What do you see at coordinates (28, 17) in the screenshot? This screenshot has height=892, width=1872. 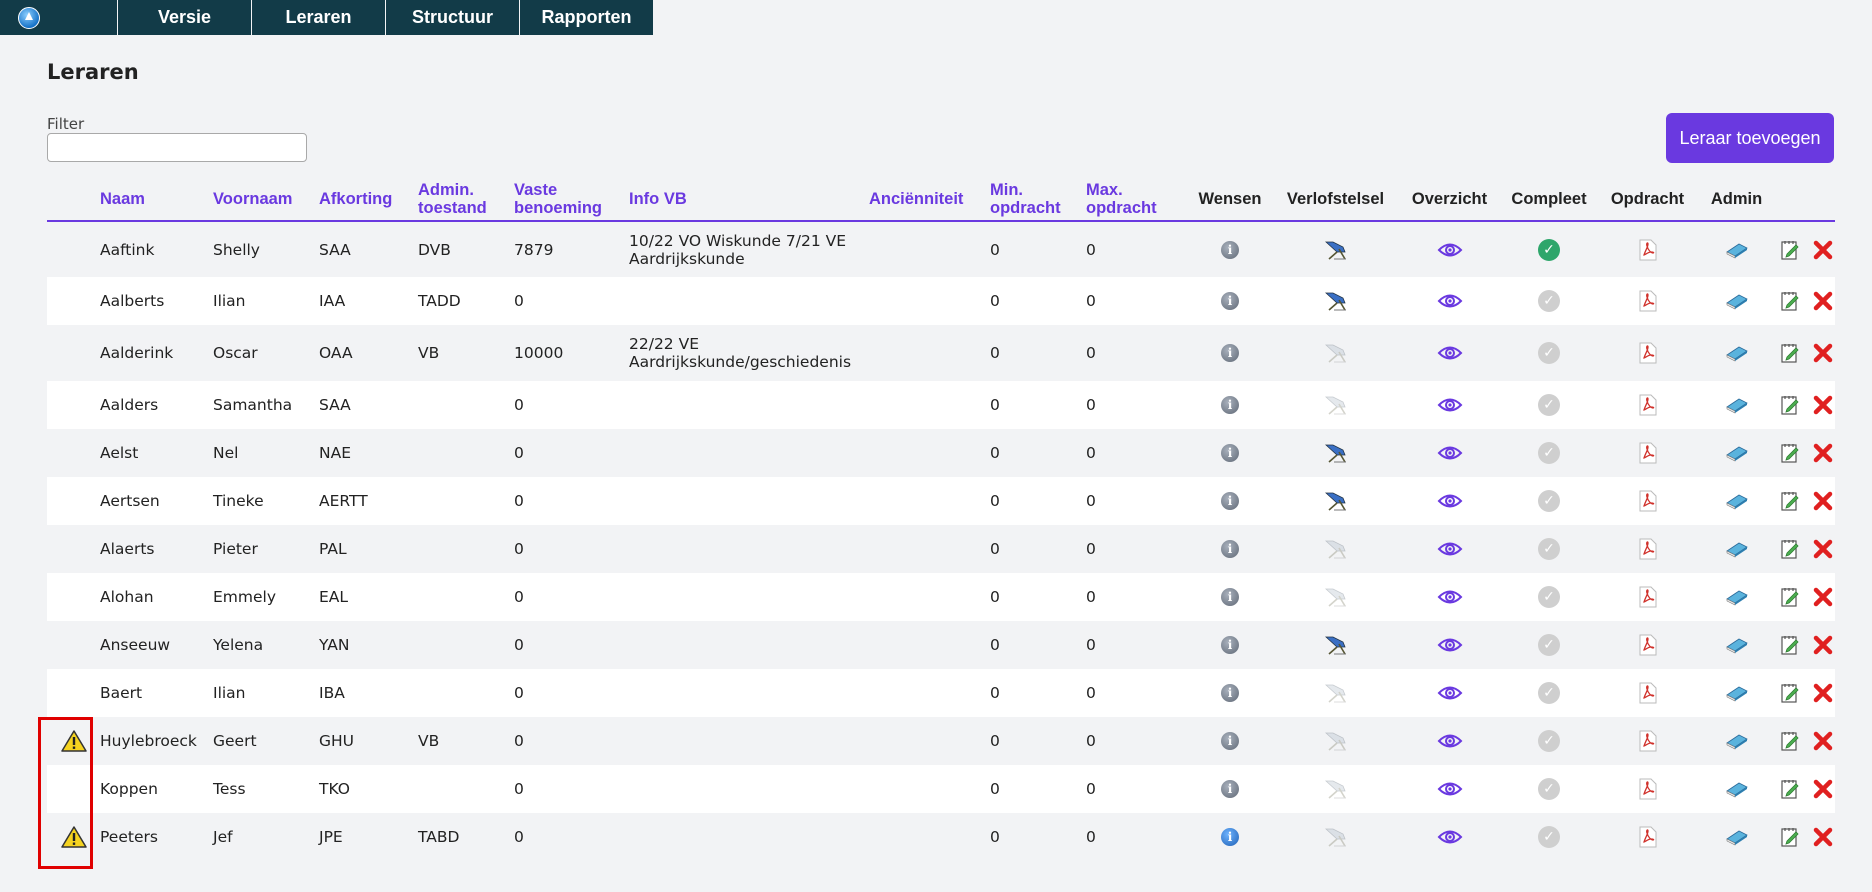 I see `home-icon` at bounding box center [28, 17].